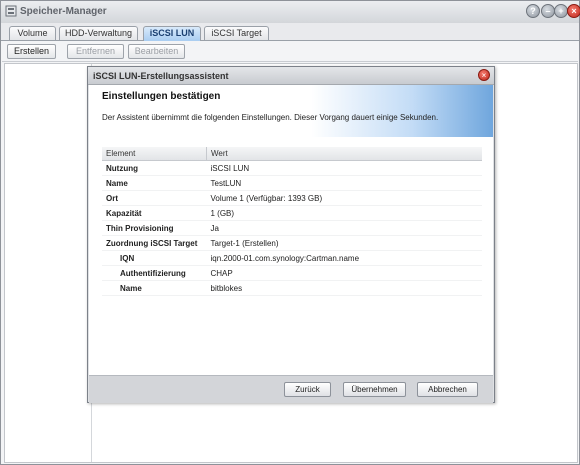 The width and height of the screenshot is (580, 465). Describe the element at coordinates (154, 228) in the screenshot. I see `row-element: Thin Provisioning` at that location.